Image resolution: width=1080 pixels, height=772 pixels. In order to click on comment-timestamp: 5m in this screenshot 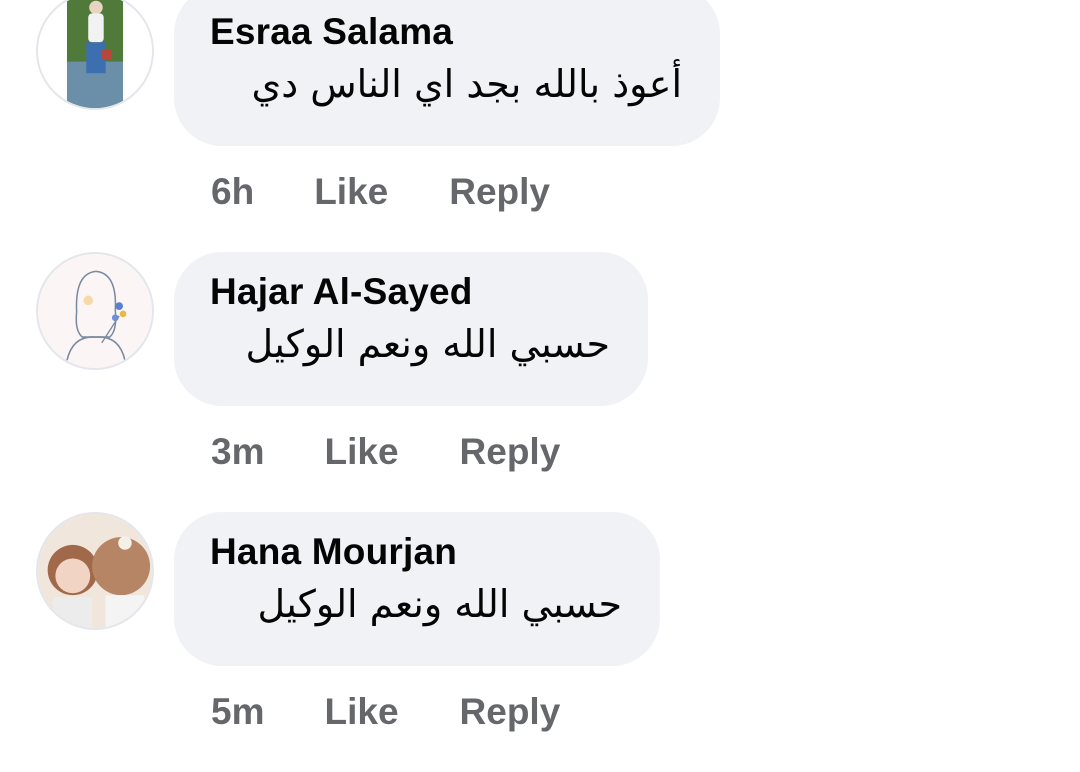, I will do `click(237, 712)`.